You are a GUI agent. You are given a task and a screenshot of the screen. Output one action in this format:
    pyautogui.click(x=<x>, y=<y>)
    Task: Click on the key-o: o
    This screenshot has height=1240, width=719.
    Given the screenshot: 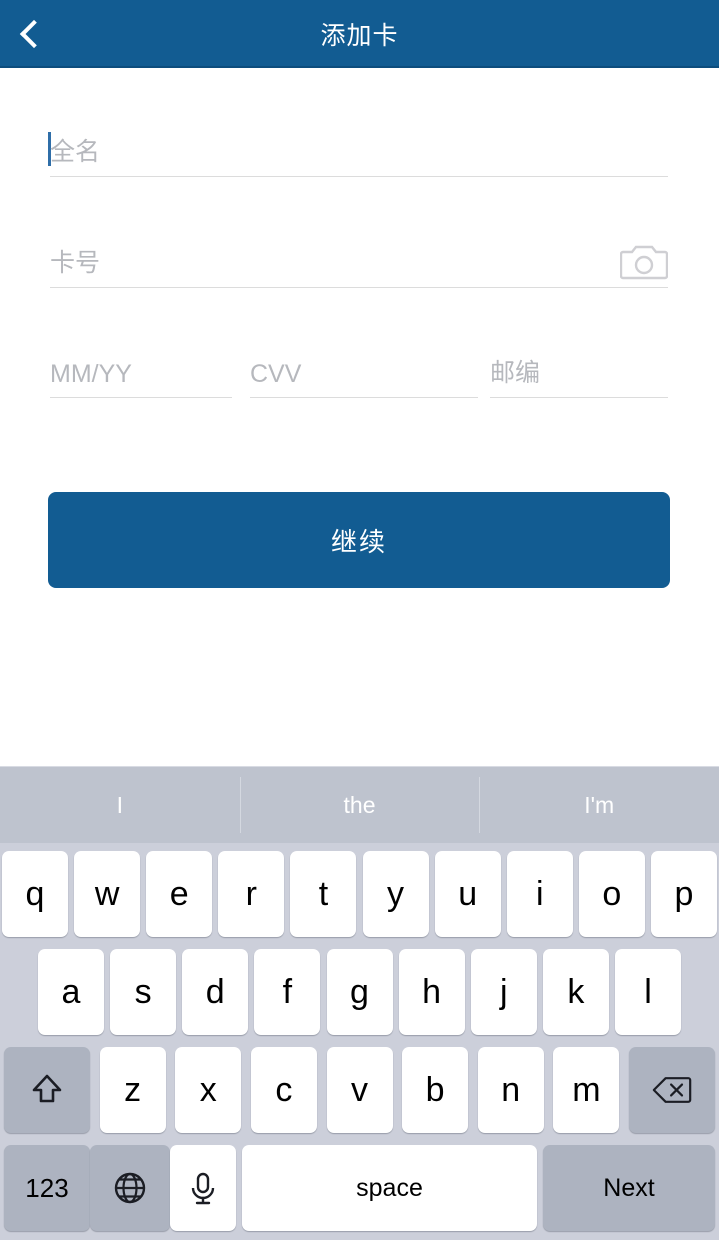 What is the action you would take?
    pyautogui.click(x=611, y=894)
    